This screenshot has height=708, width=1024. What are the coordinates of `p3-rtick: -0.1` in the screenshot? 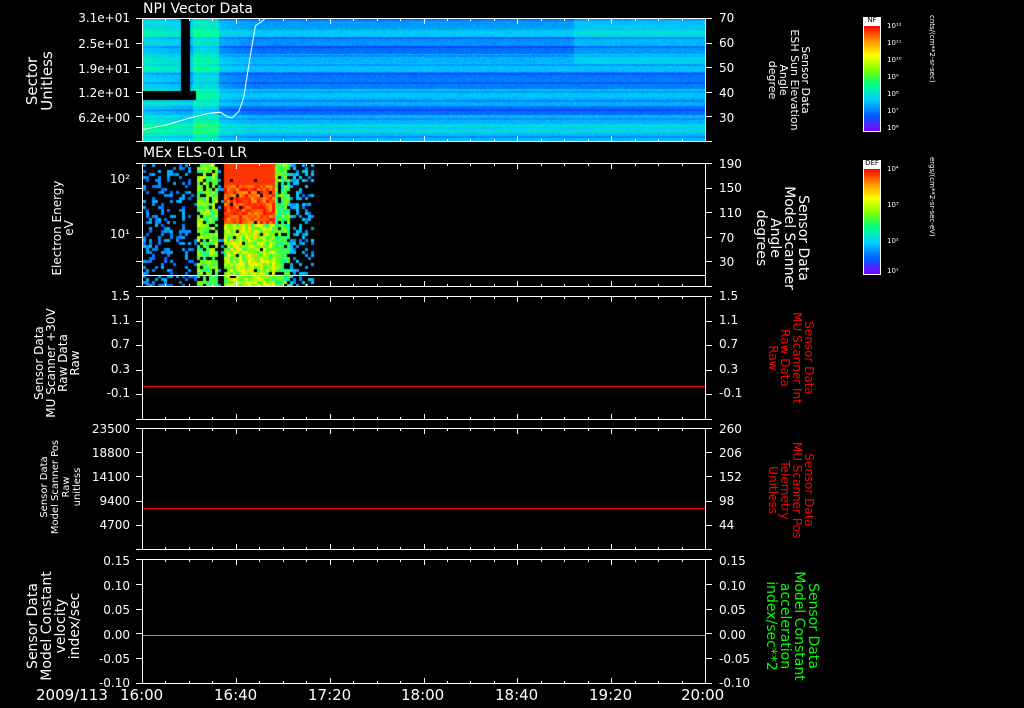 It's located at (731, 393).